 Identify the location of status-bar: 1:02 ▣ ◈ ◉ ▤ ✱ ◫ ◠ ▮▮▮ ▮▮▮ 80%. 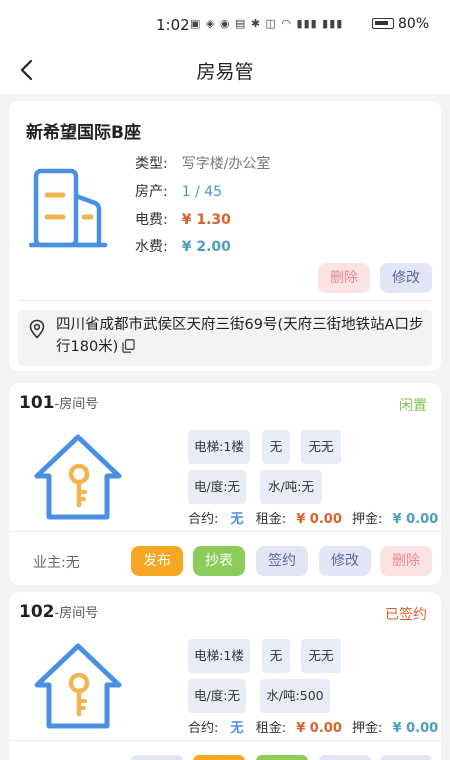
(225, 23).